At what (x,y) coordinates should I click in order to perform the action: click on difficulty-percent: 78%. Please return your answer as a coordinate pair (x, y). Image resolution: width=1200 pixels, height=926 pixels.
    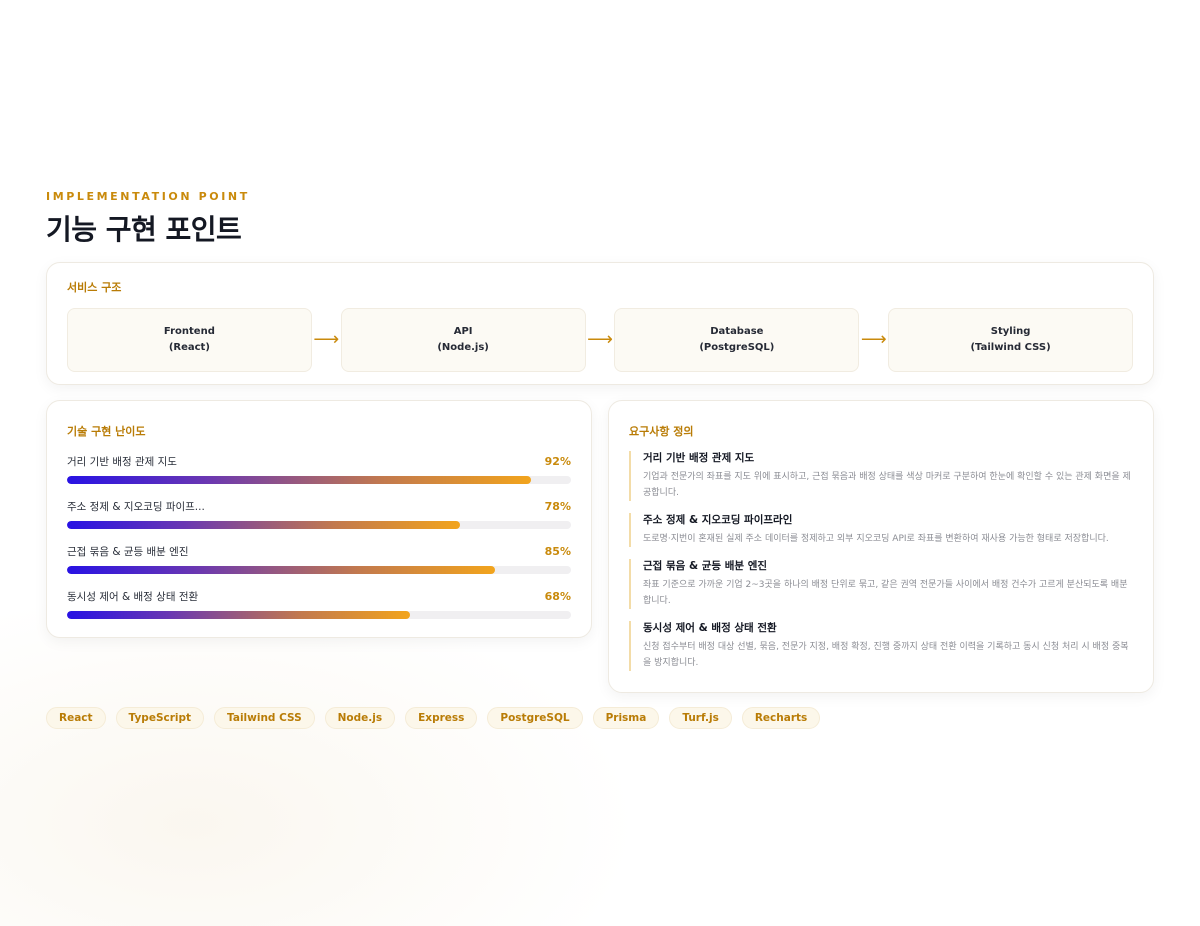
    Looking at the image, I should click on (557, 506).